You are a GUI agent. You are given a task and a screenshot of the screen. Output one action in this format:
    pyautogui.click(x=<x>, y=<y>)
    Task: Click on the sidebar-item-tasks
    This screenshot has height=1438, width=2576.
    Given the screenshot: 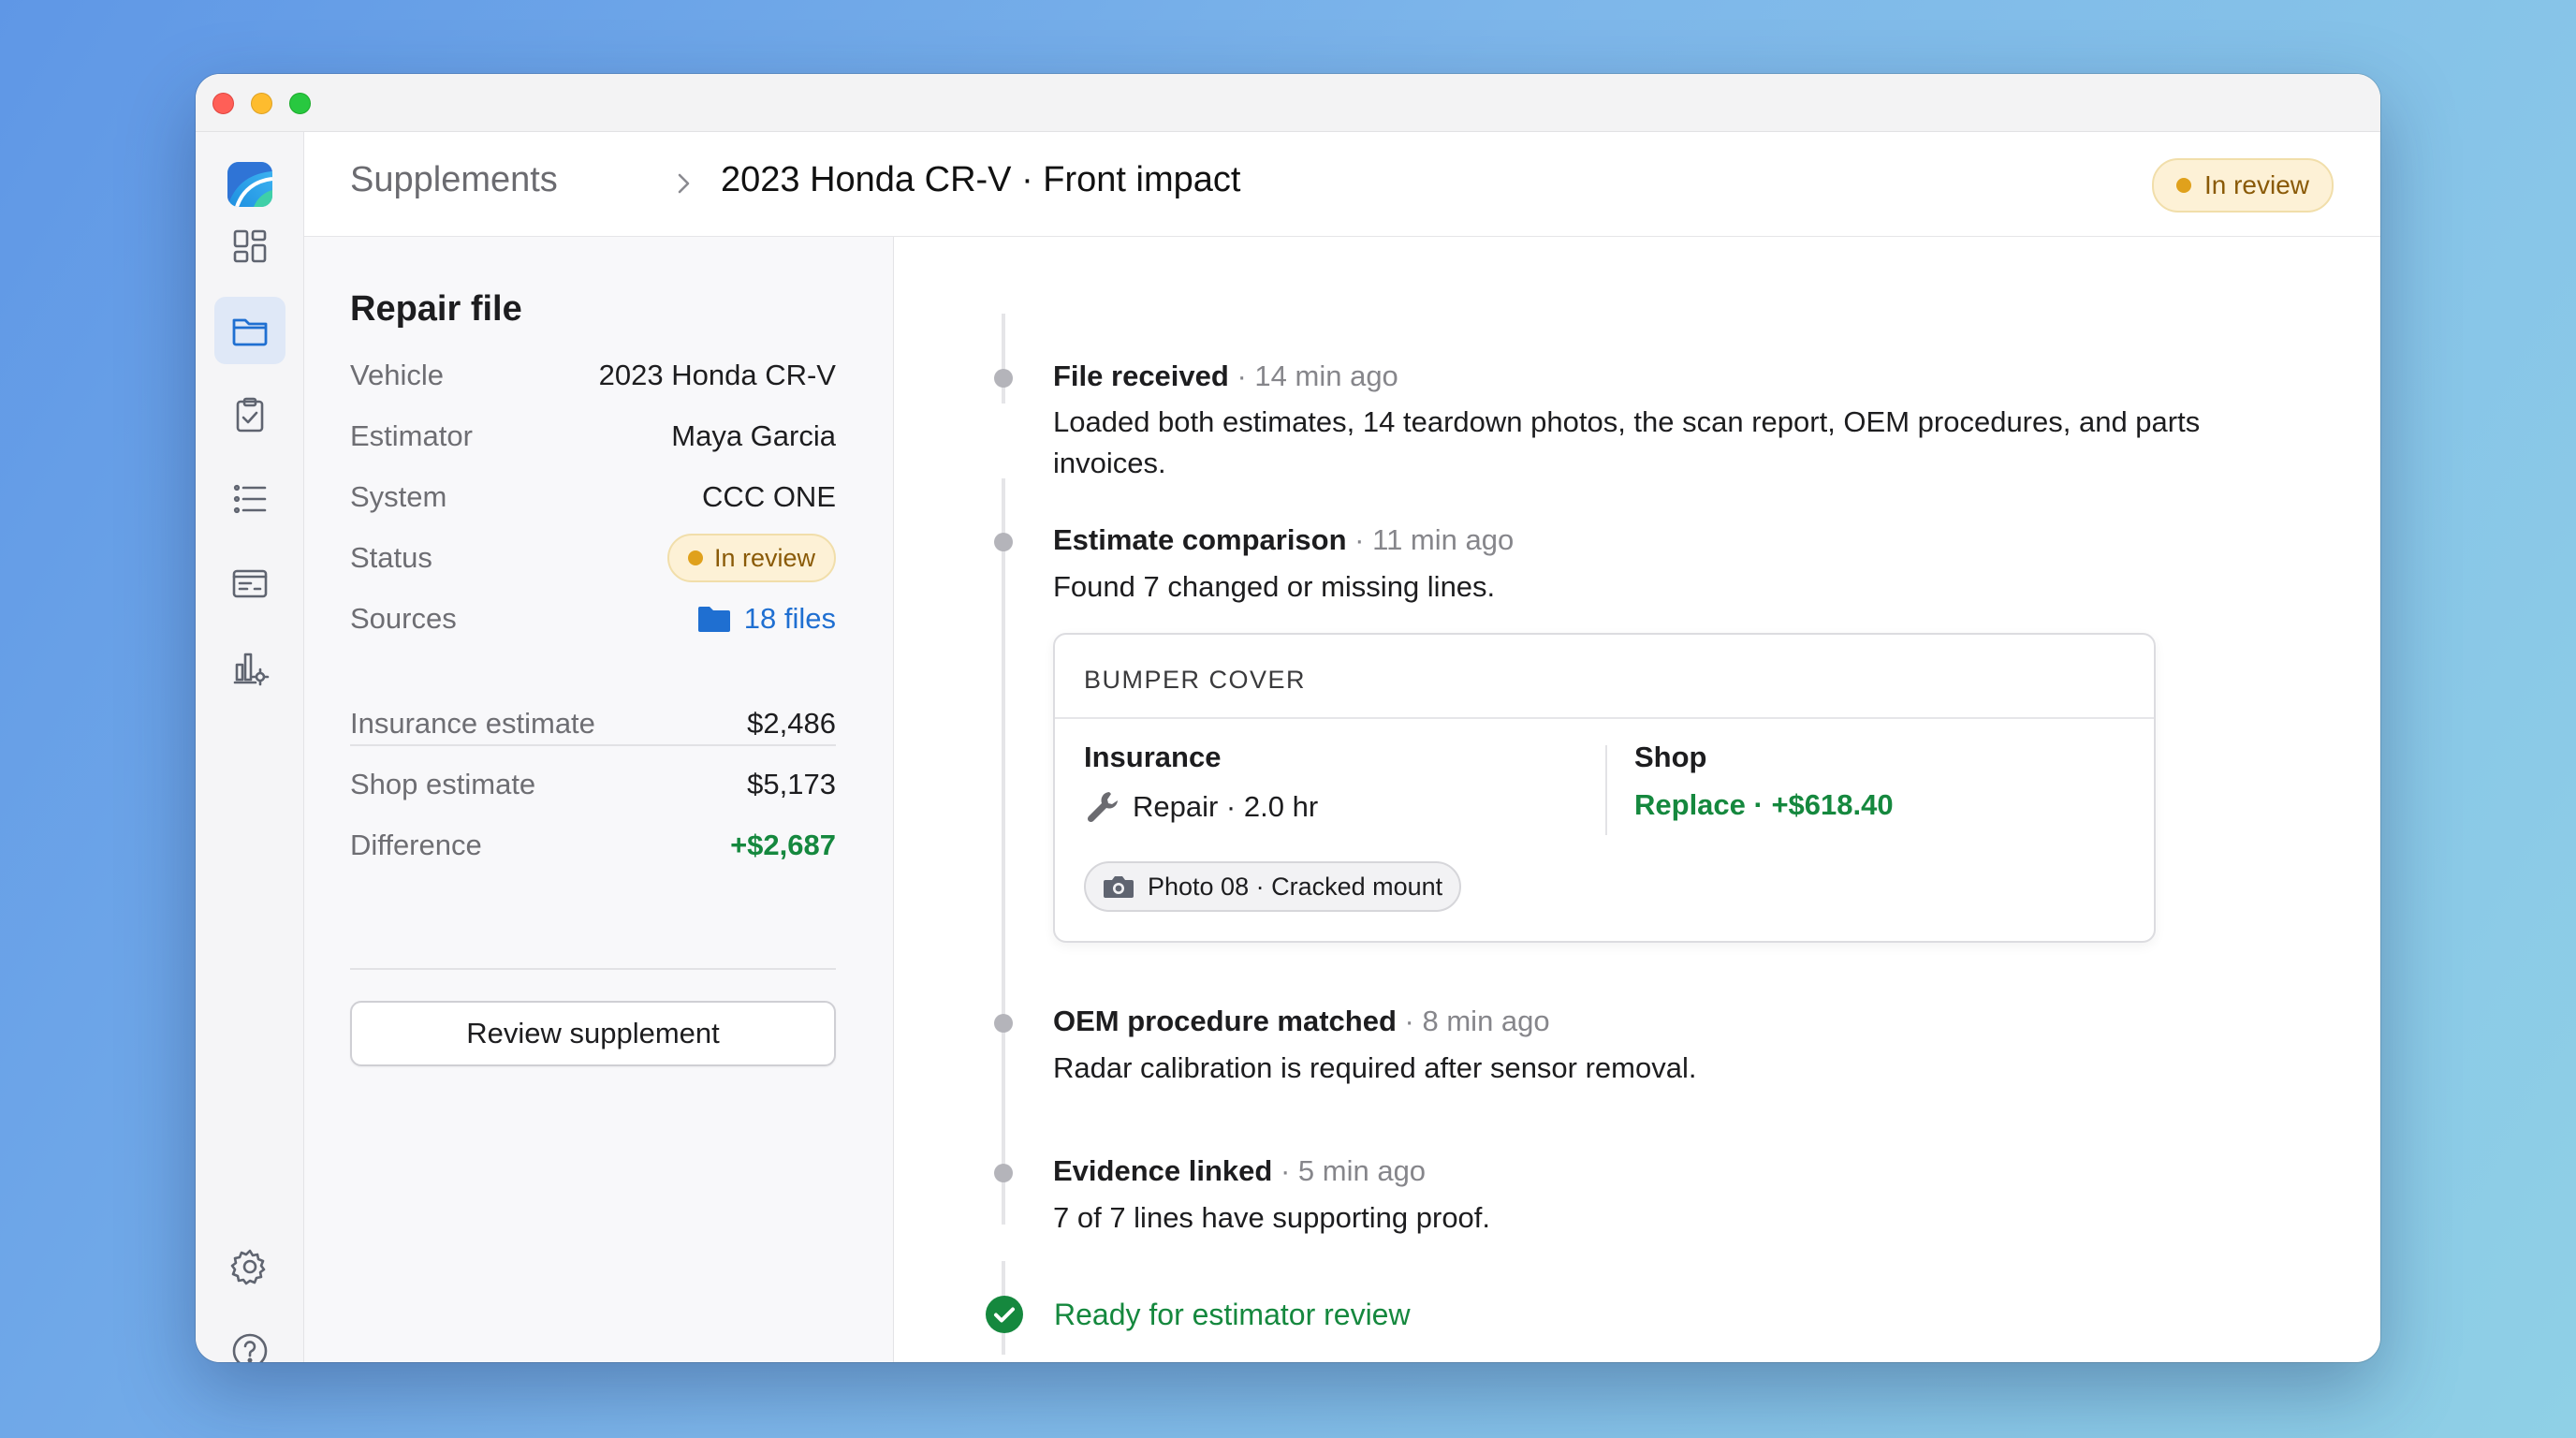 What is the action you would take?
    pyautogui.click(x=249, y=414)
    